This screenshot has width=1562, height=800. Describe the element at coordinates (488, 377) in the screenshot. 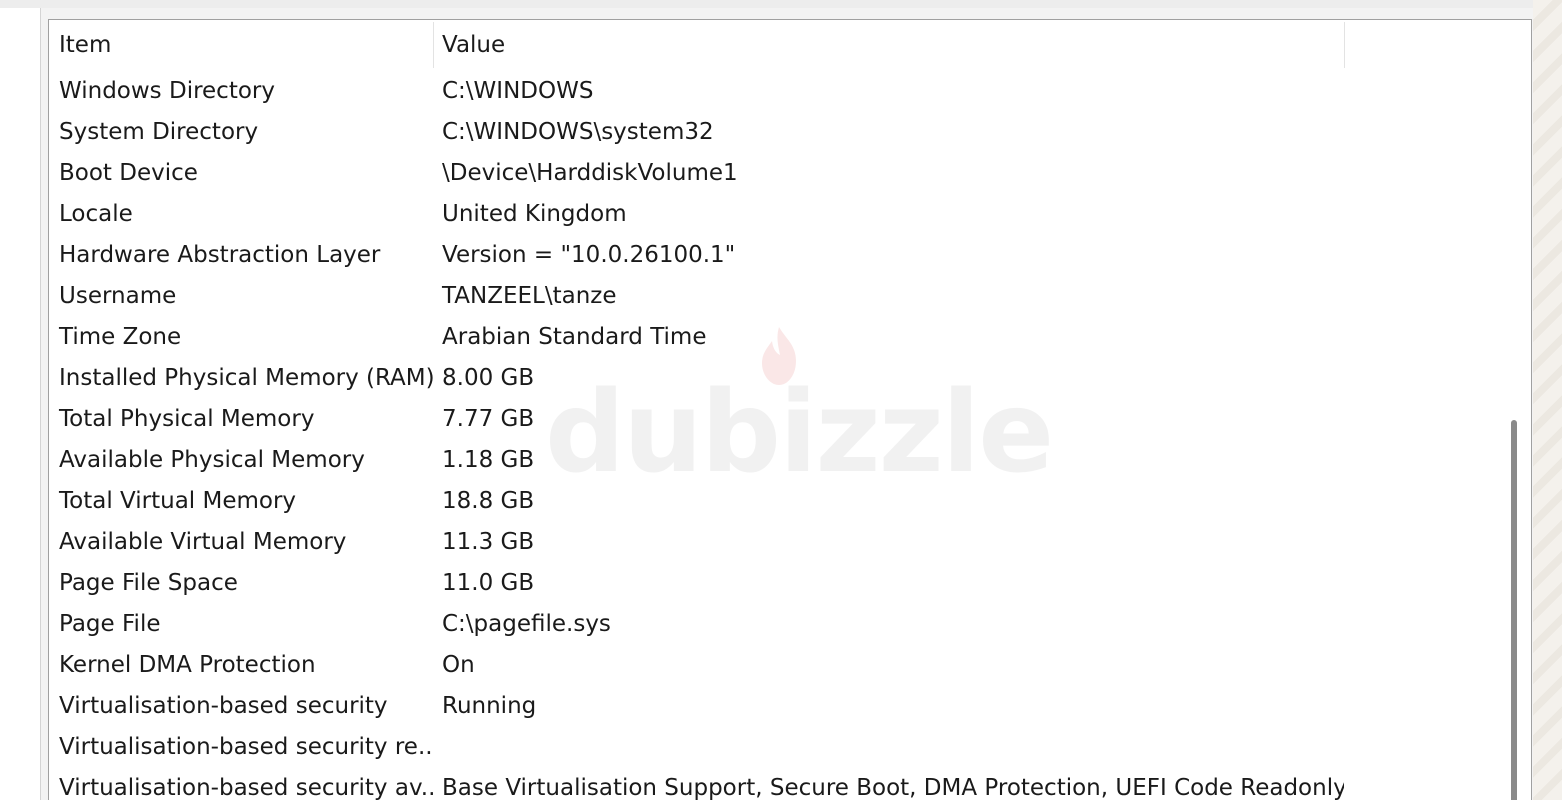

I see `row-value: 8.00 GB` at that location.